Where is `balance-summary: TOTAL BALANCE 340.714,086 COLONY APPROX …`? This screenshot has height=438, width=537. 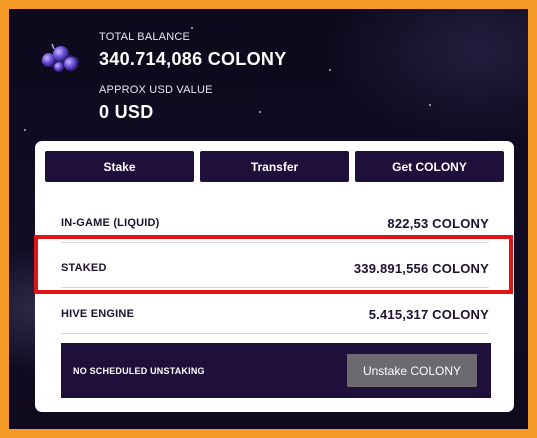
balance-summary: TOTAL BALANCE 340.714,086 COLONY APPROX … is located at coordinates (193, 77).